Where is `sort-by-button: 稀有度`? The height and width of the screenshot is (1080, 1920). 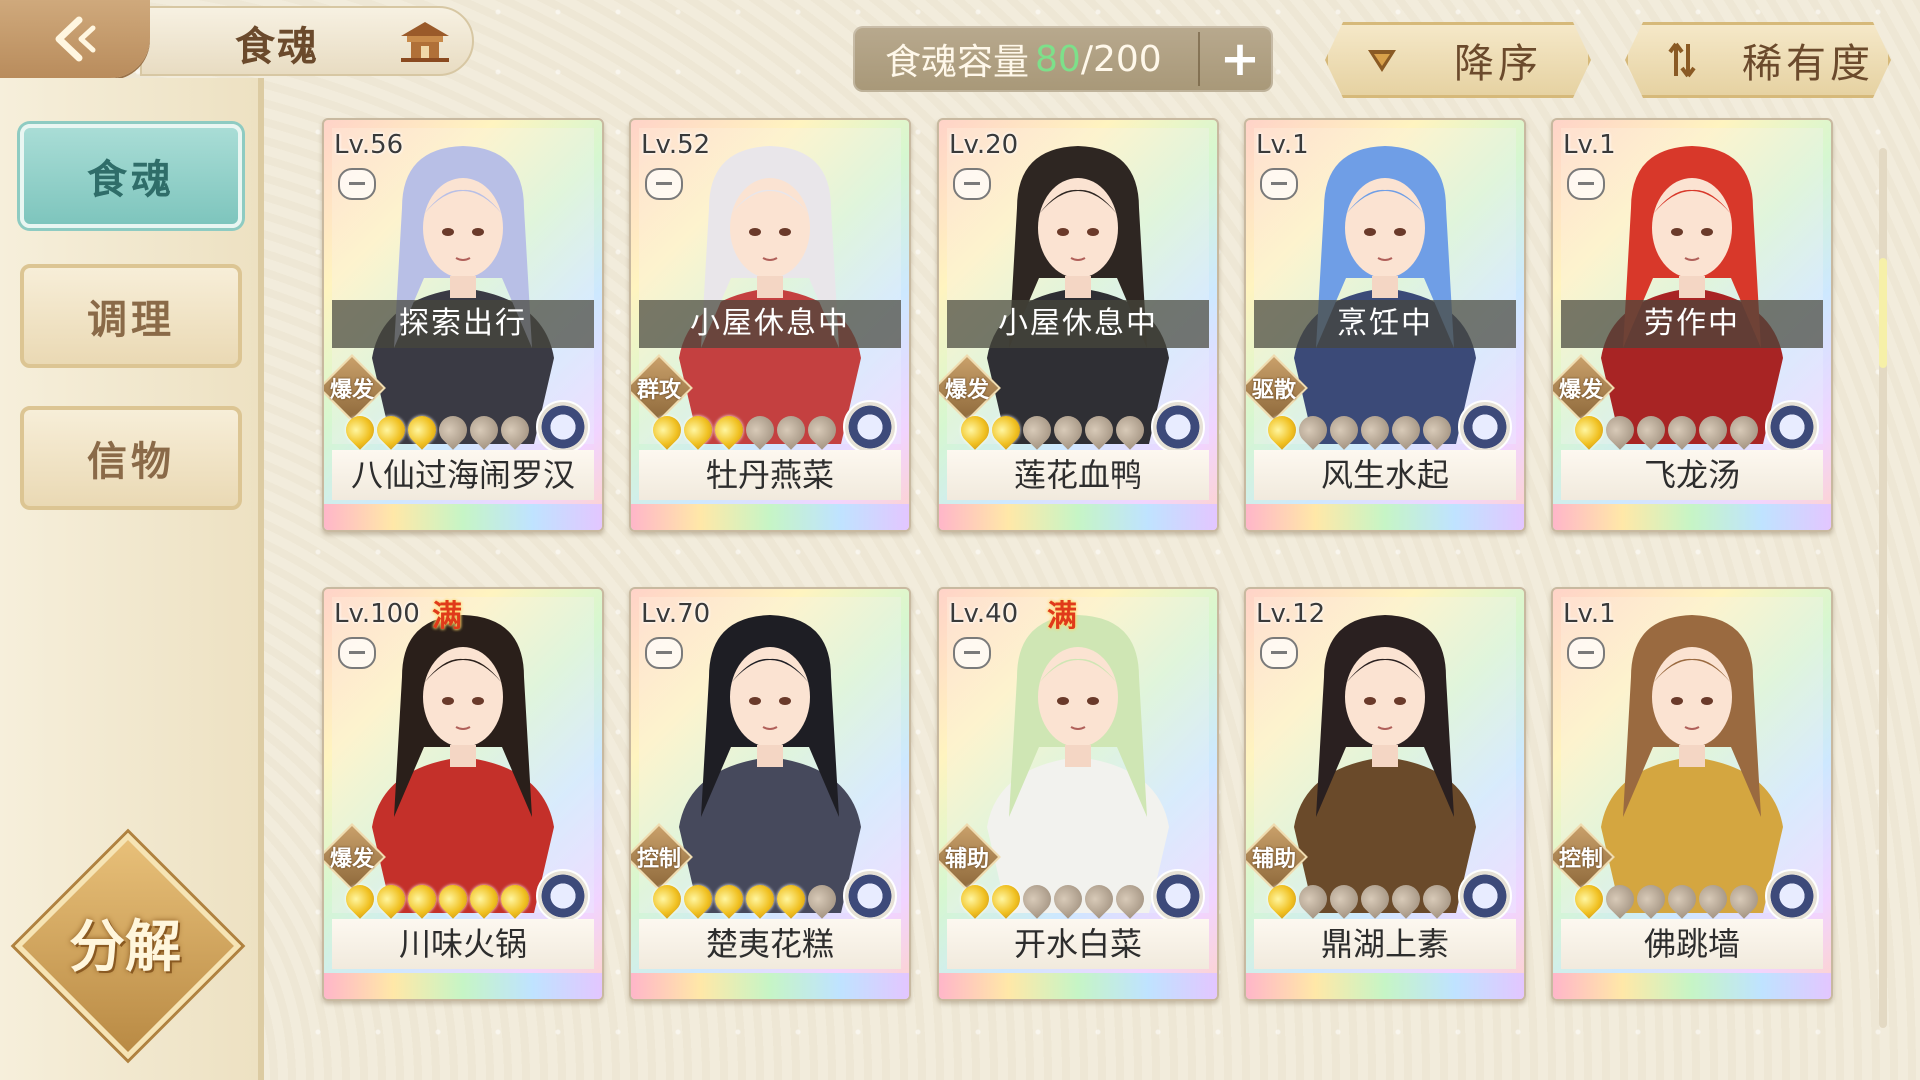 sort-by-button: 稀有度 is located at coordinates (1758, 60).